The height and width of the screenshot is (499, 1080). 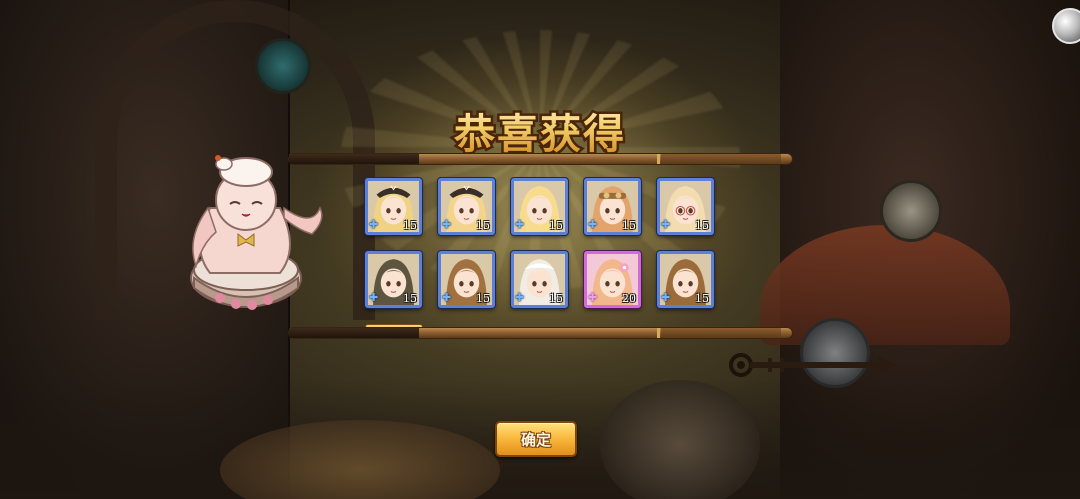 What do you see at coordinates (1066, 26) in the screenshot?
I see `menu-orb-button` at bounding box center [1066, 26].